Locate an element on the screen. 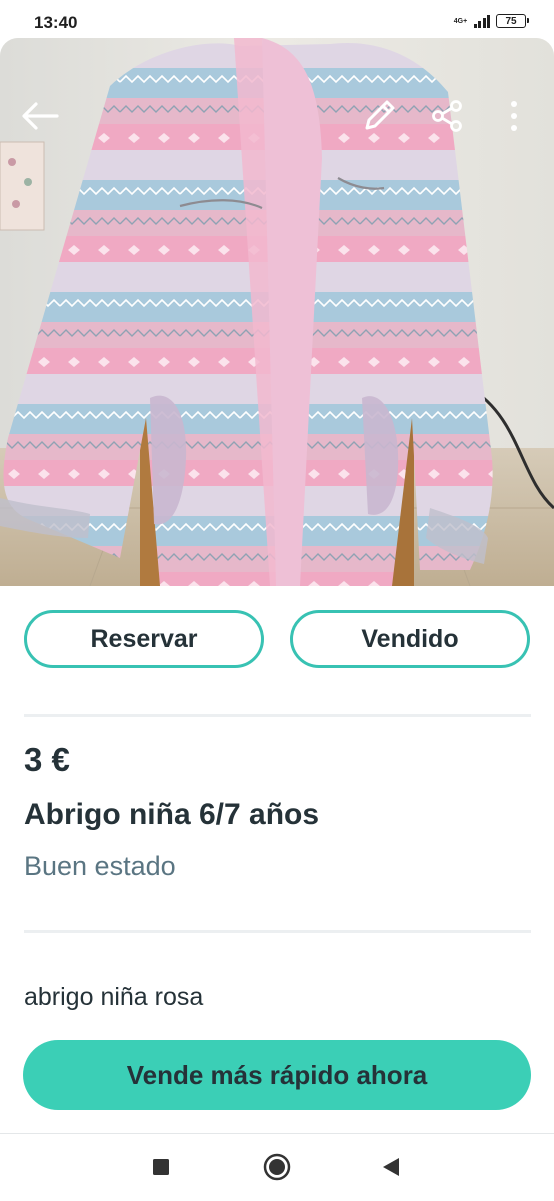 Image resolution: width=554 pixels, height=1201 pixels. sell-faster-button: Vende más rápido ahora is located at coordinates (277, 1075).